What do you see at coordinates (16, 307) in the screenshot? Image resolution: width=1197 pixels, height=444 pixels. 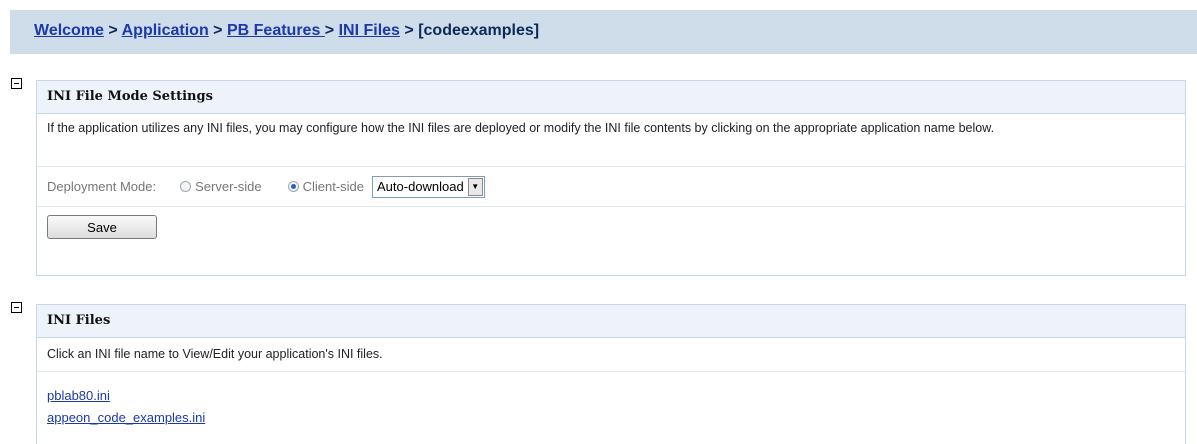 I see `collapse-ini-files-icon` at bounding box center [16, 307].